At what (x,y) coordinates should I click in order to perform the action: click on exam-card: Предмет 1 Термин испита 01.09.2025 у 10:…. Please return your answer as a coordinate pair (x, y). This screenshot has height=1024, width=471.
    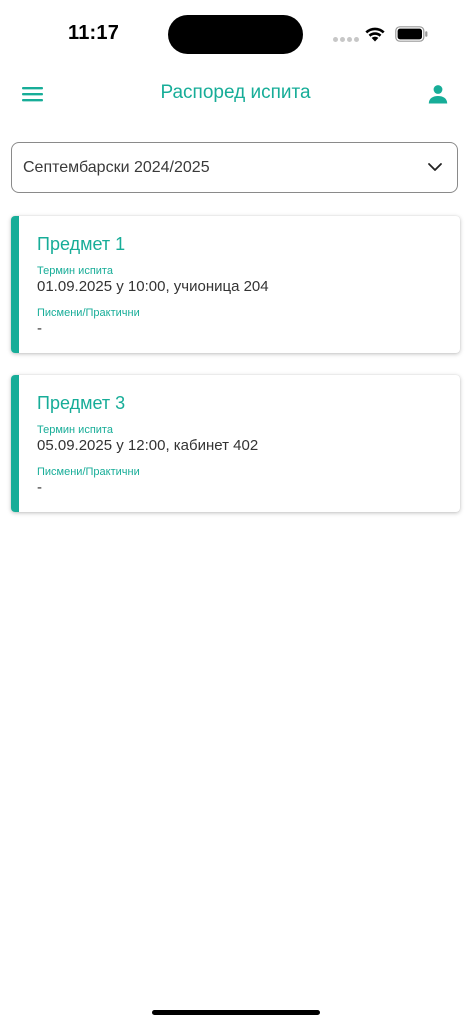
    Looking at the image, I should click on (235, 284).